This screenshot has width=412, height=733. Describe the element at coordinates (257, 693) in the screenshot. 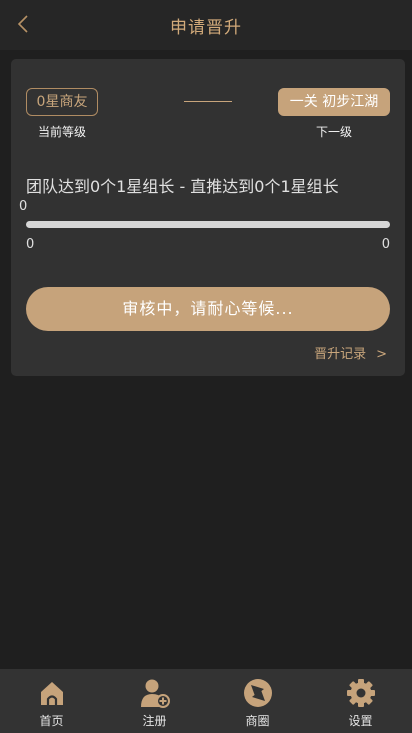

I see `shutter-icon` at that location.